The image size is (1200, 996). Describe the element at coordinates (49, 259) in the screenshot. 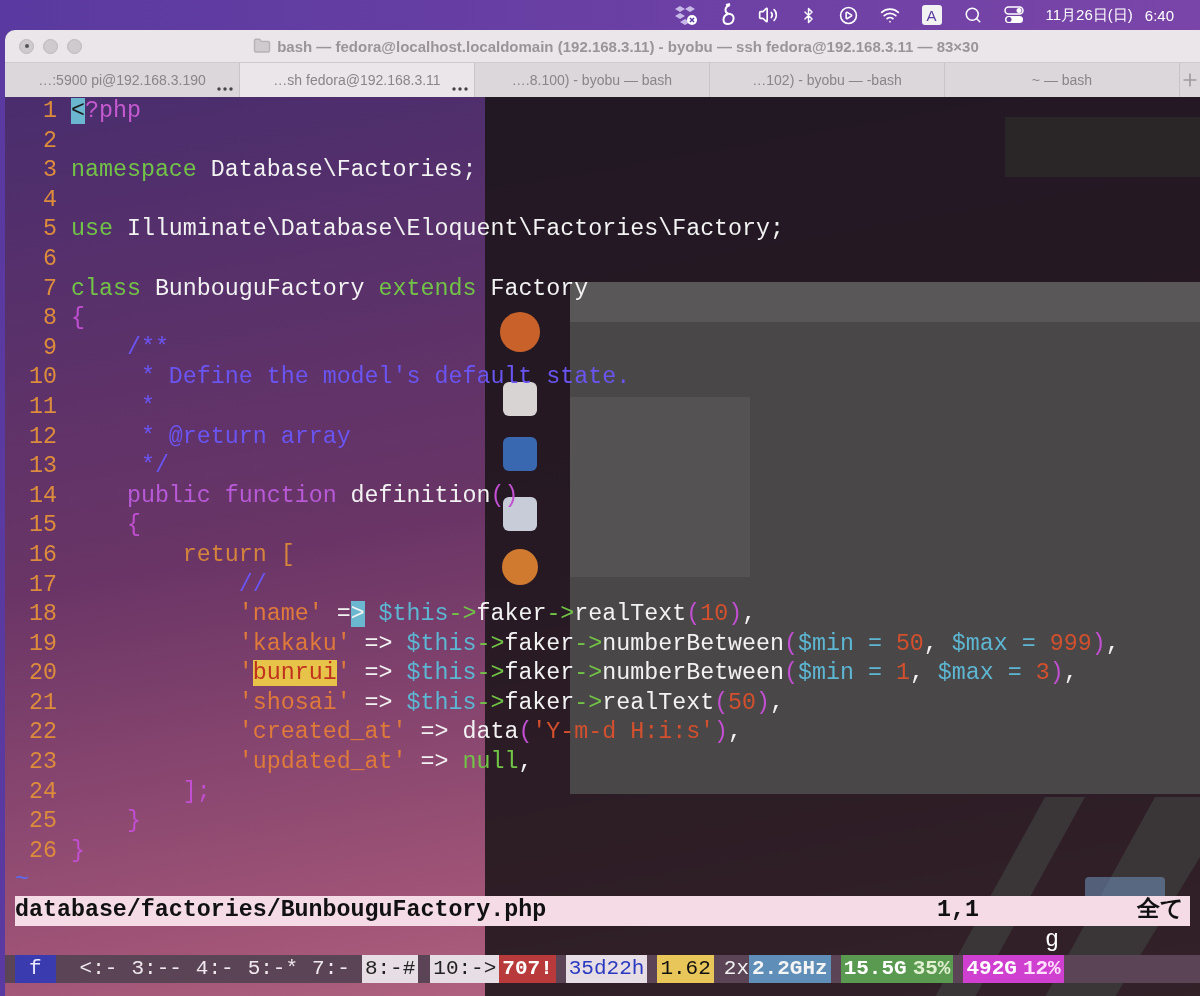

I see `line-number: 6` at that location.